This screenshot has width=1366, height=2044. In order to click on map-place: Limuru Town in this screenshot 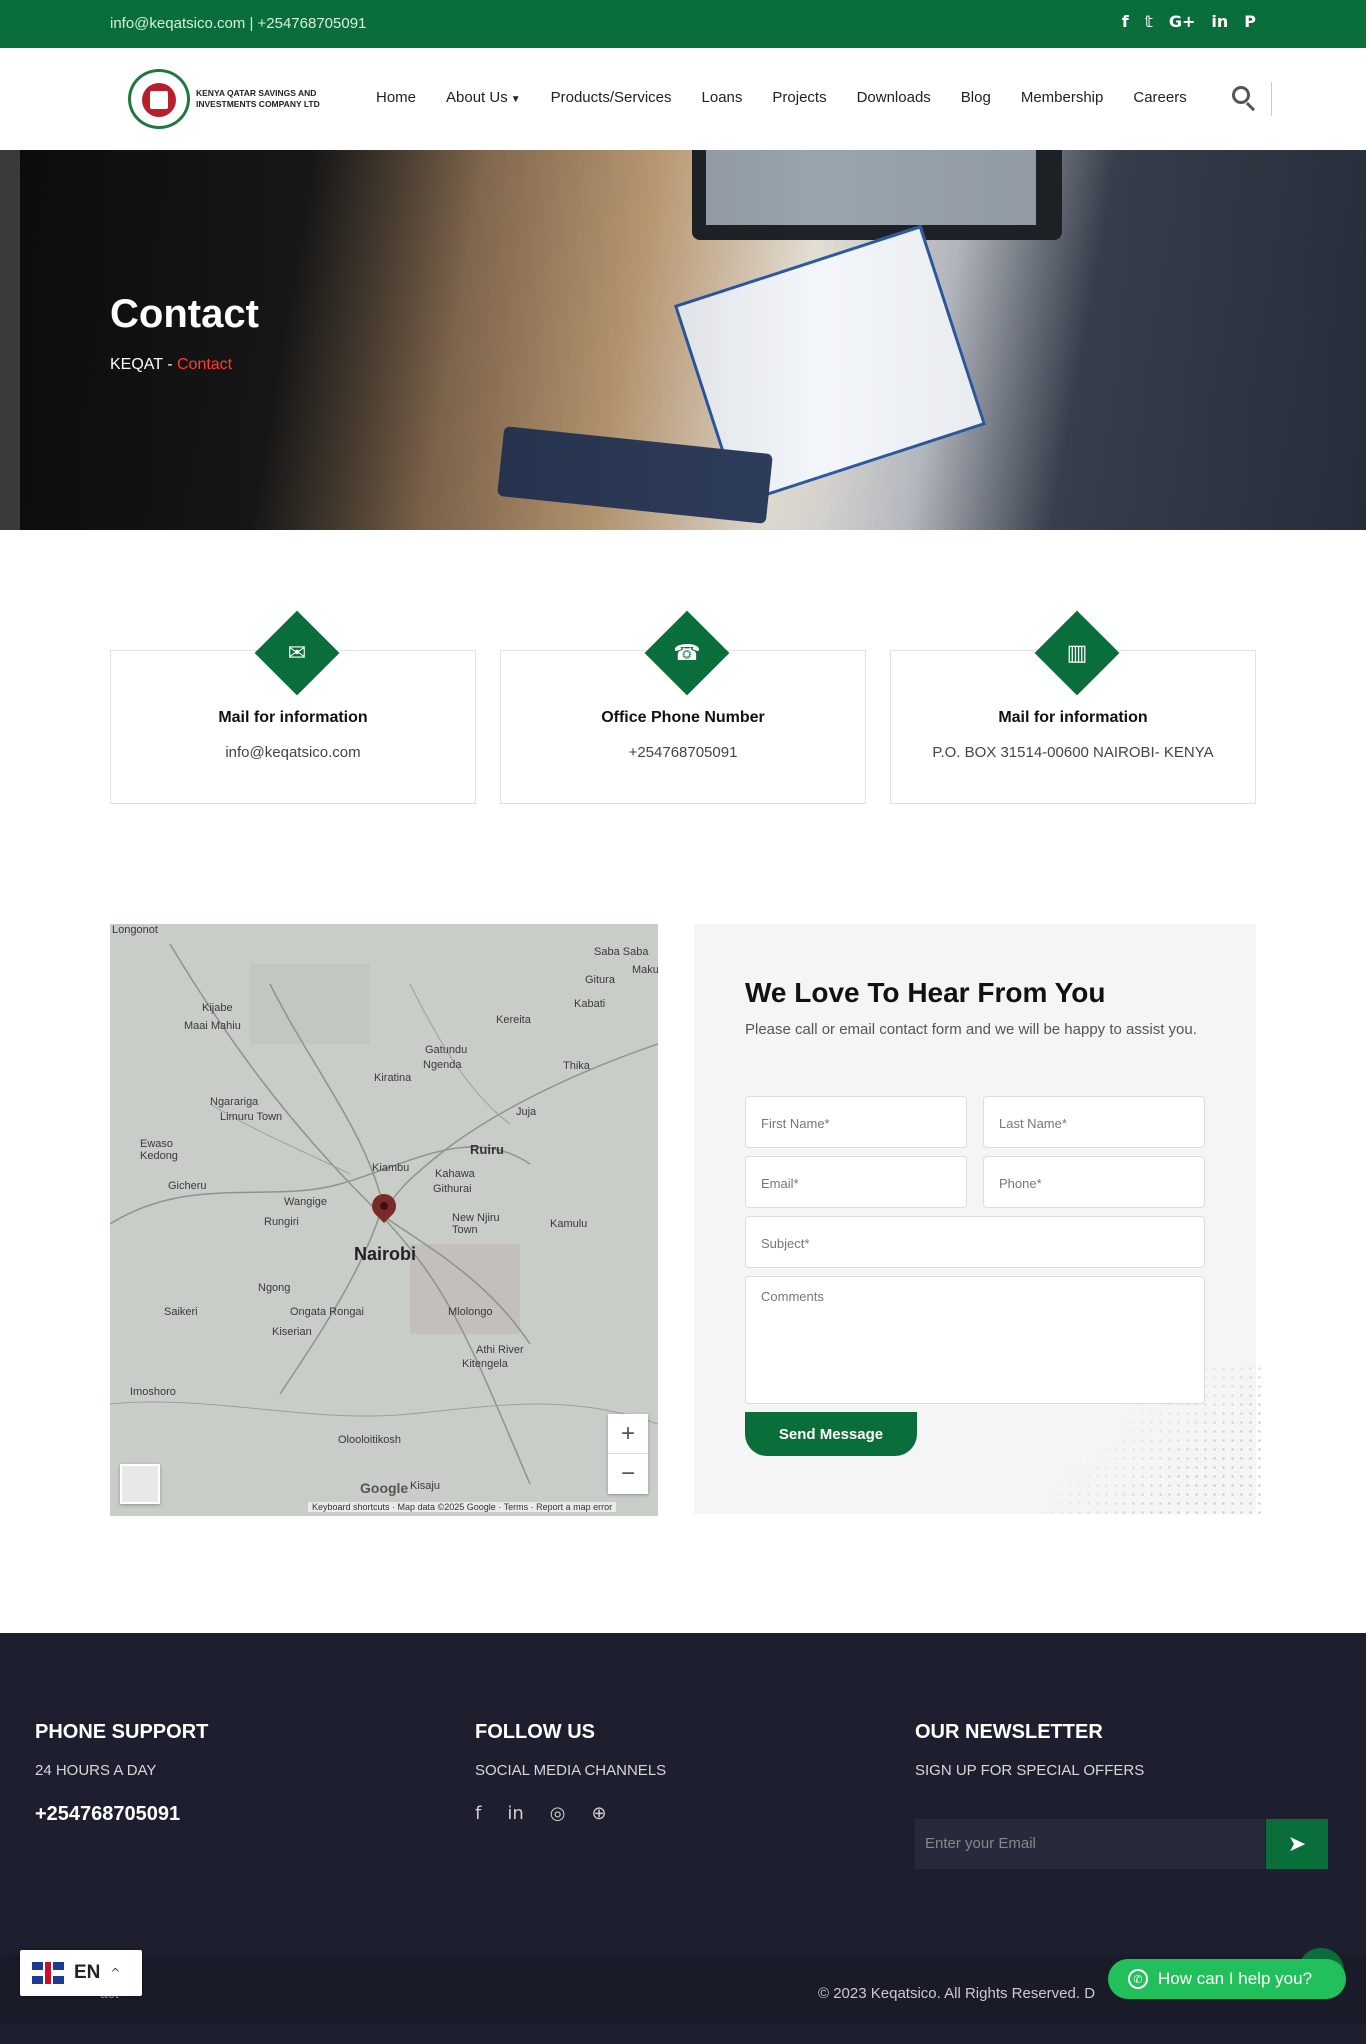, I will do `click(251, 1117)`.